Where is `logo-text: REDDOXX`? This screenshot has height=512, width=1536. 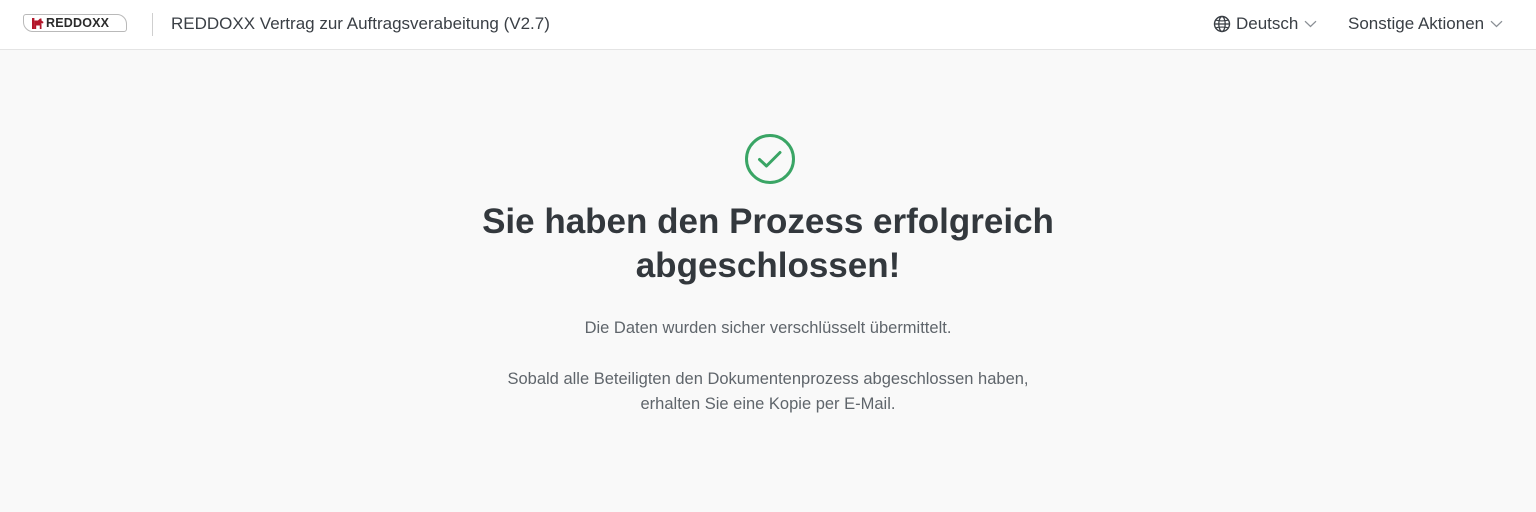
logo-text: REDDOXX is located at coordinates (78, 22).